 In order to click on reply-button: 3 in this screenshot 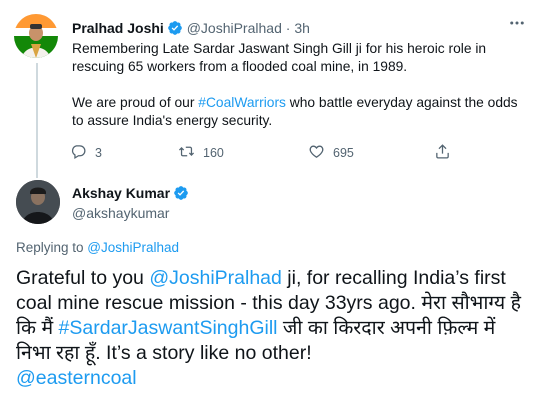, I will do `click(86, 153)`.